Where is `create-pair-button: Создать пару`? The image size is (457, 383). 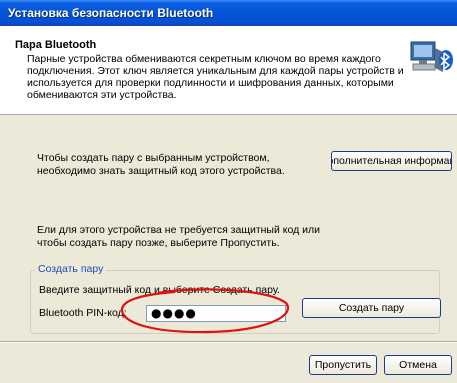
create-pair-button: Создать пару is located at coordinates (371, 308).